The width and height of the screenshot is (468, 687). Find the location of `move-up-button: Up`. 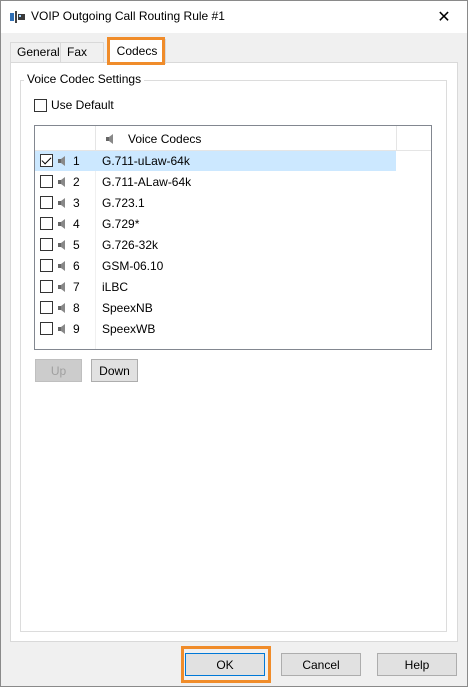

move-up-button: Up is located at coordinates (58, 370).